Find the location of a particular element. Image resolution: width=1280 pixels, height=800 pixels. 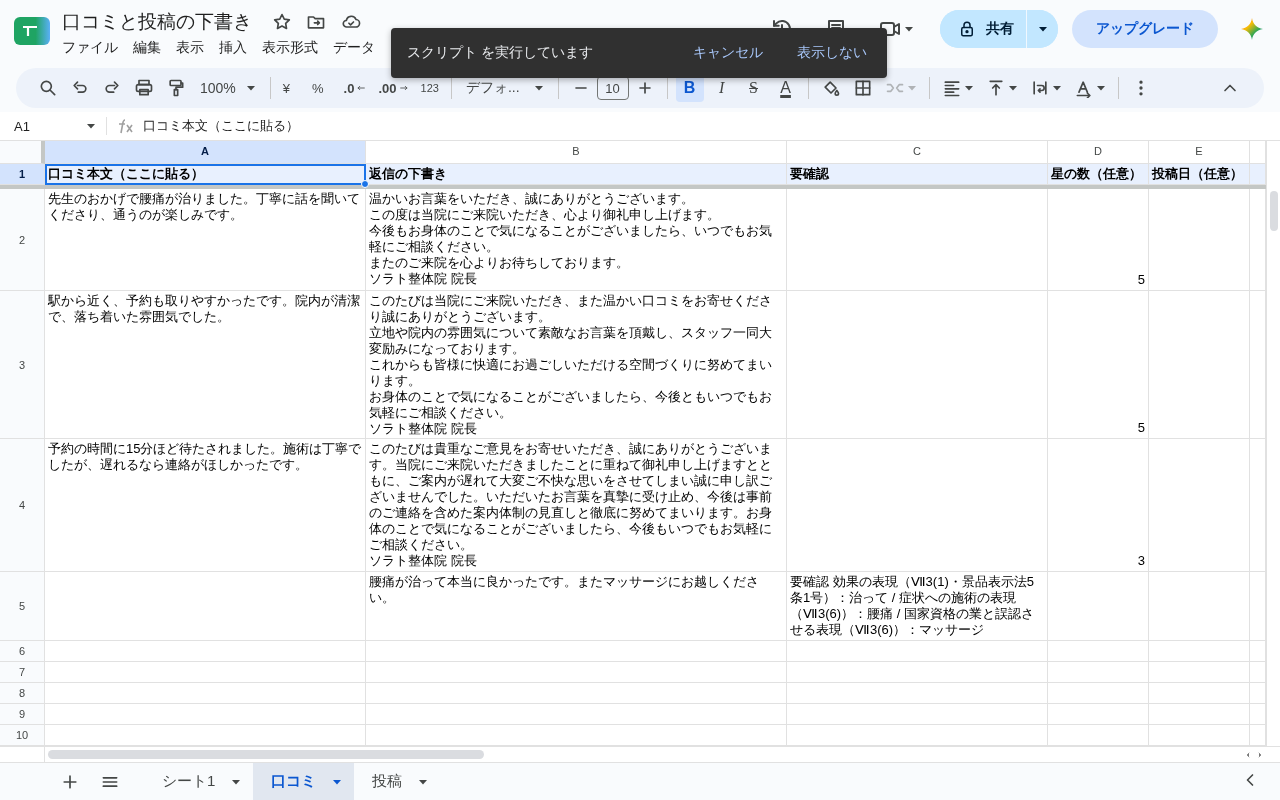

document-title: 口コミと投稿の下書き is located at coordinates (157, 22).